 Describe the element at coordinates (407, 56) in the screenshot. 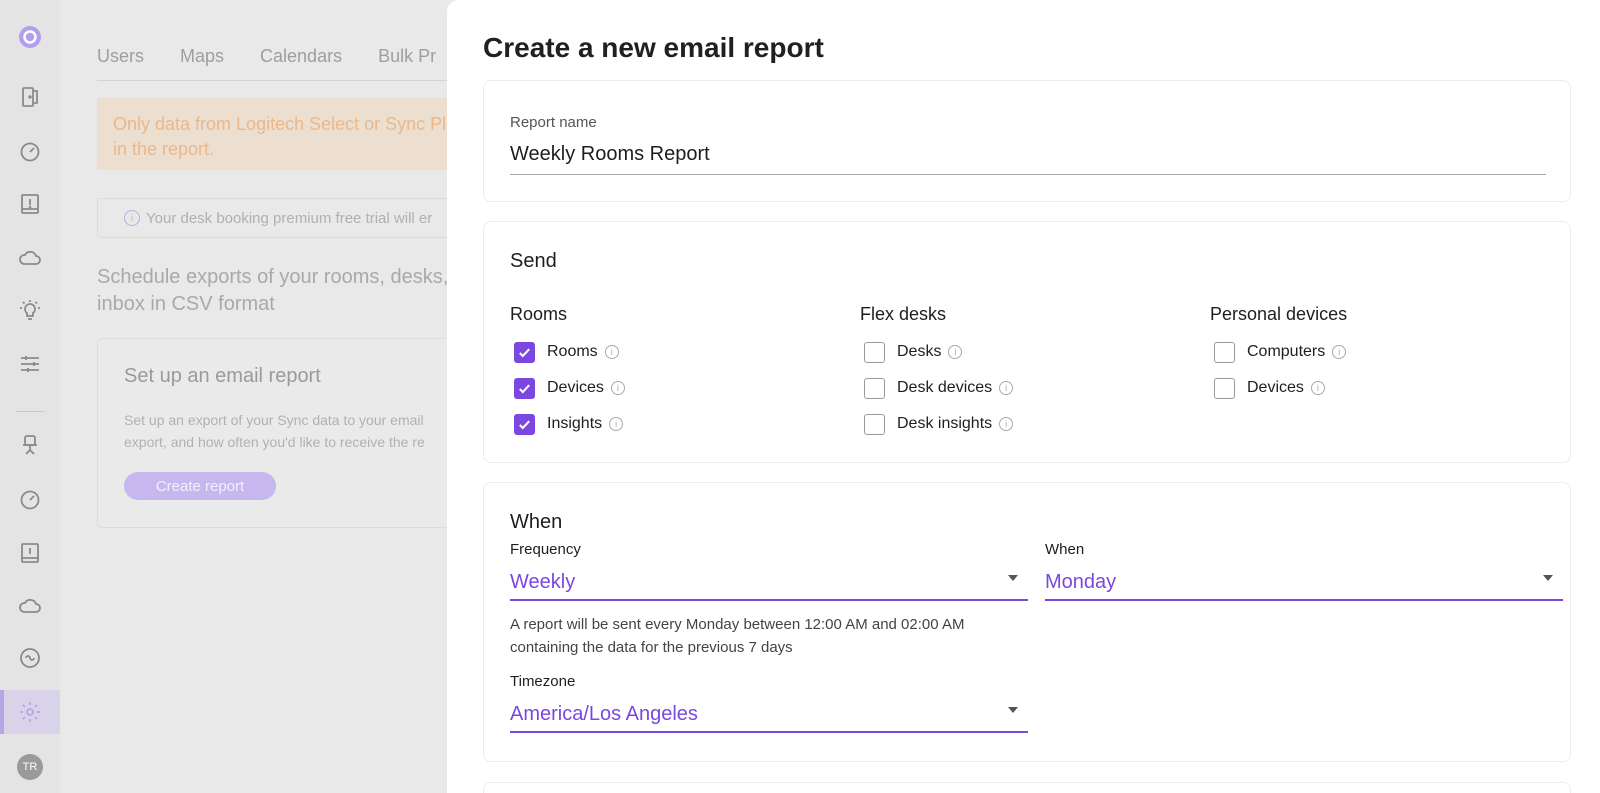

I see `tab-bulk-provisioning: Bulk Pr` at that location.